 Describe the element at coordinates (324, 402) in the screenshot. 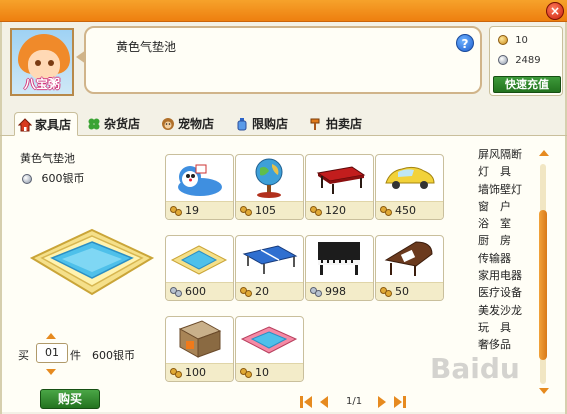

I see `prev-page-button` at that location.